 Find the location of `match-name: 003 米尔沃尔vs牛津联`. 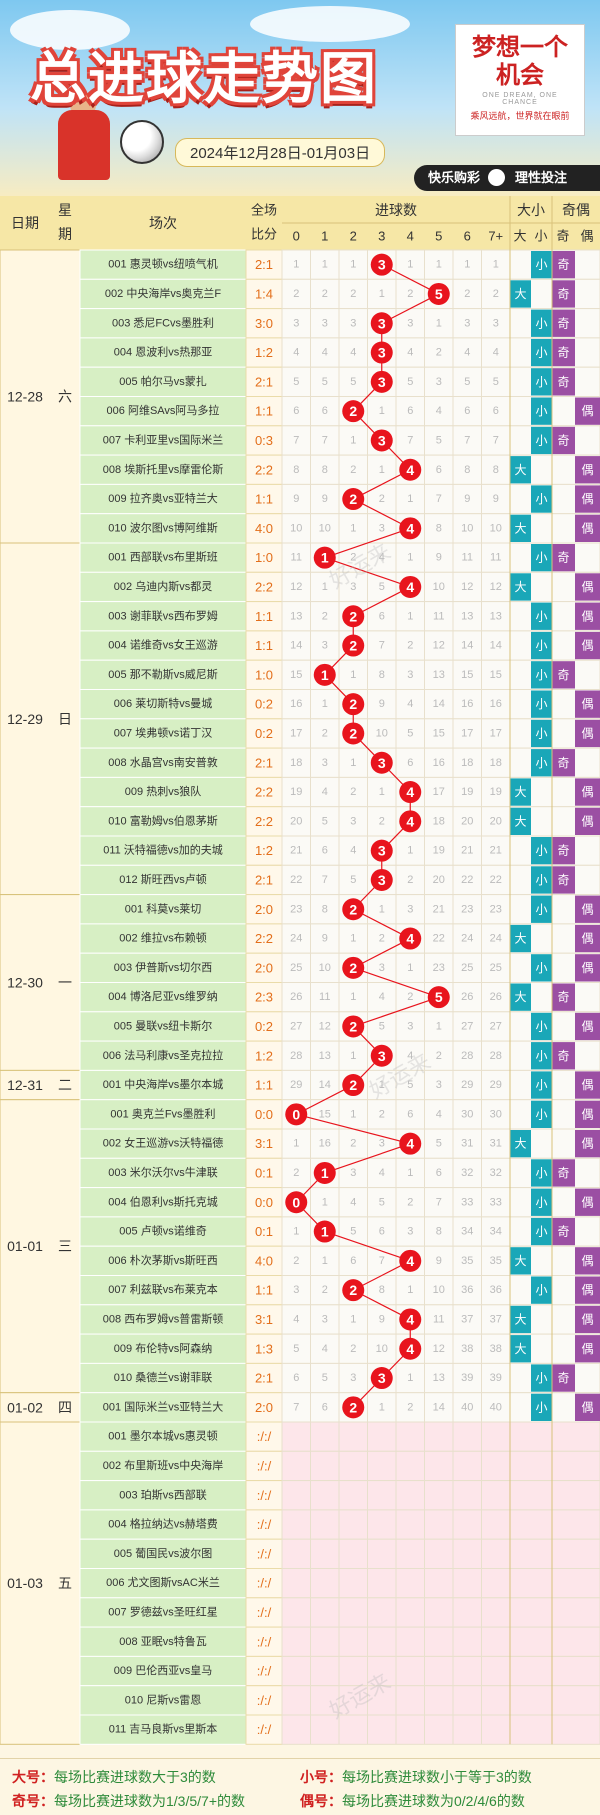

match-name: 003 米尔沃尔vs牛津联 is located at coordinates (162, 1172).